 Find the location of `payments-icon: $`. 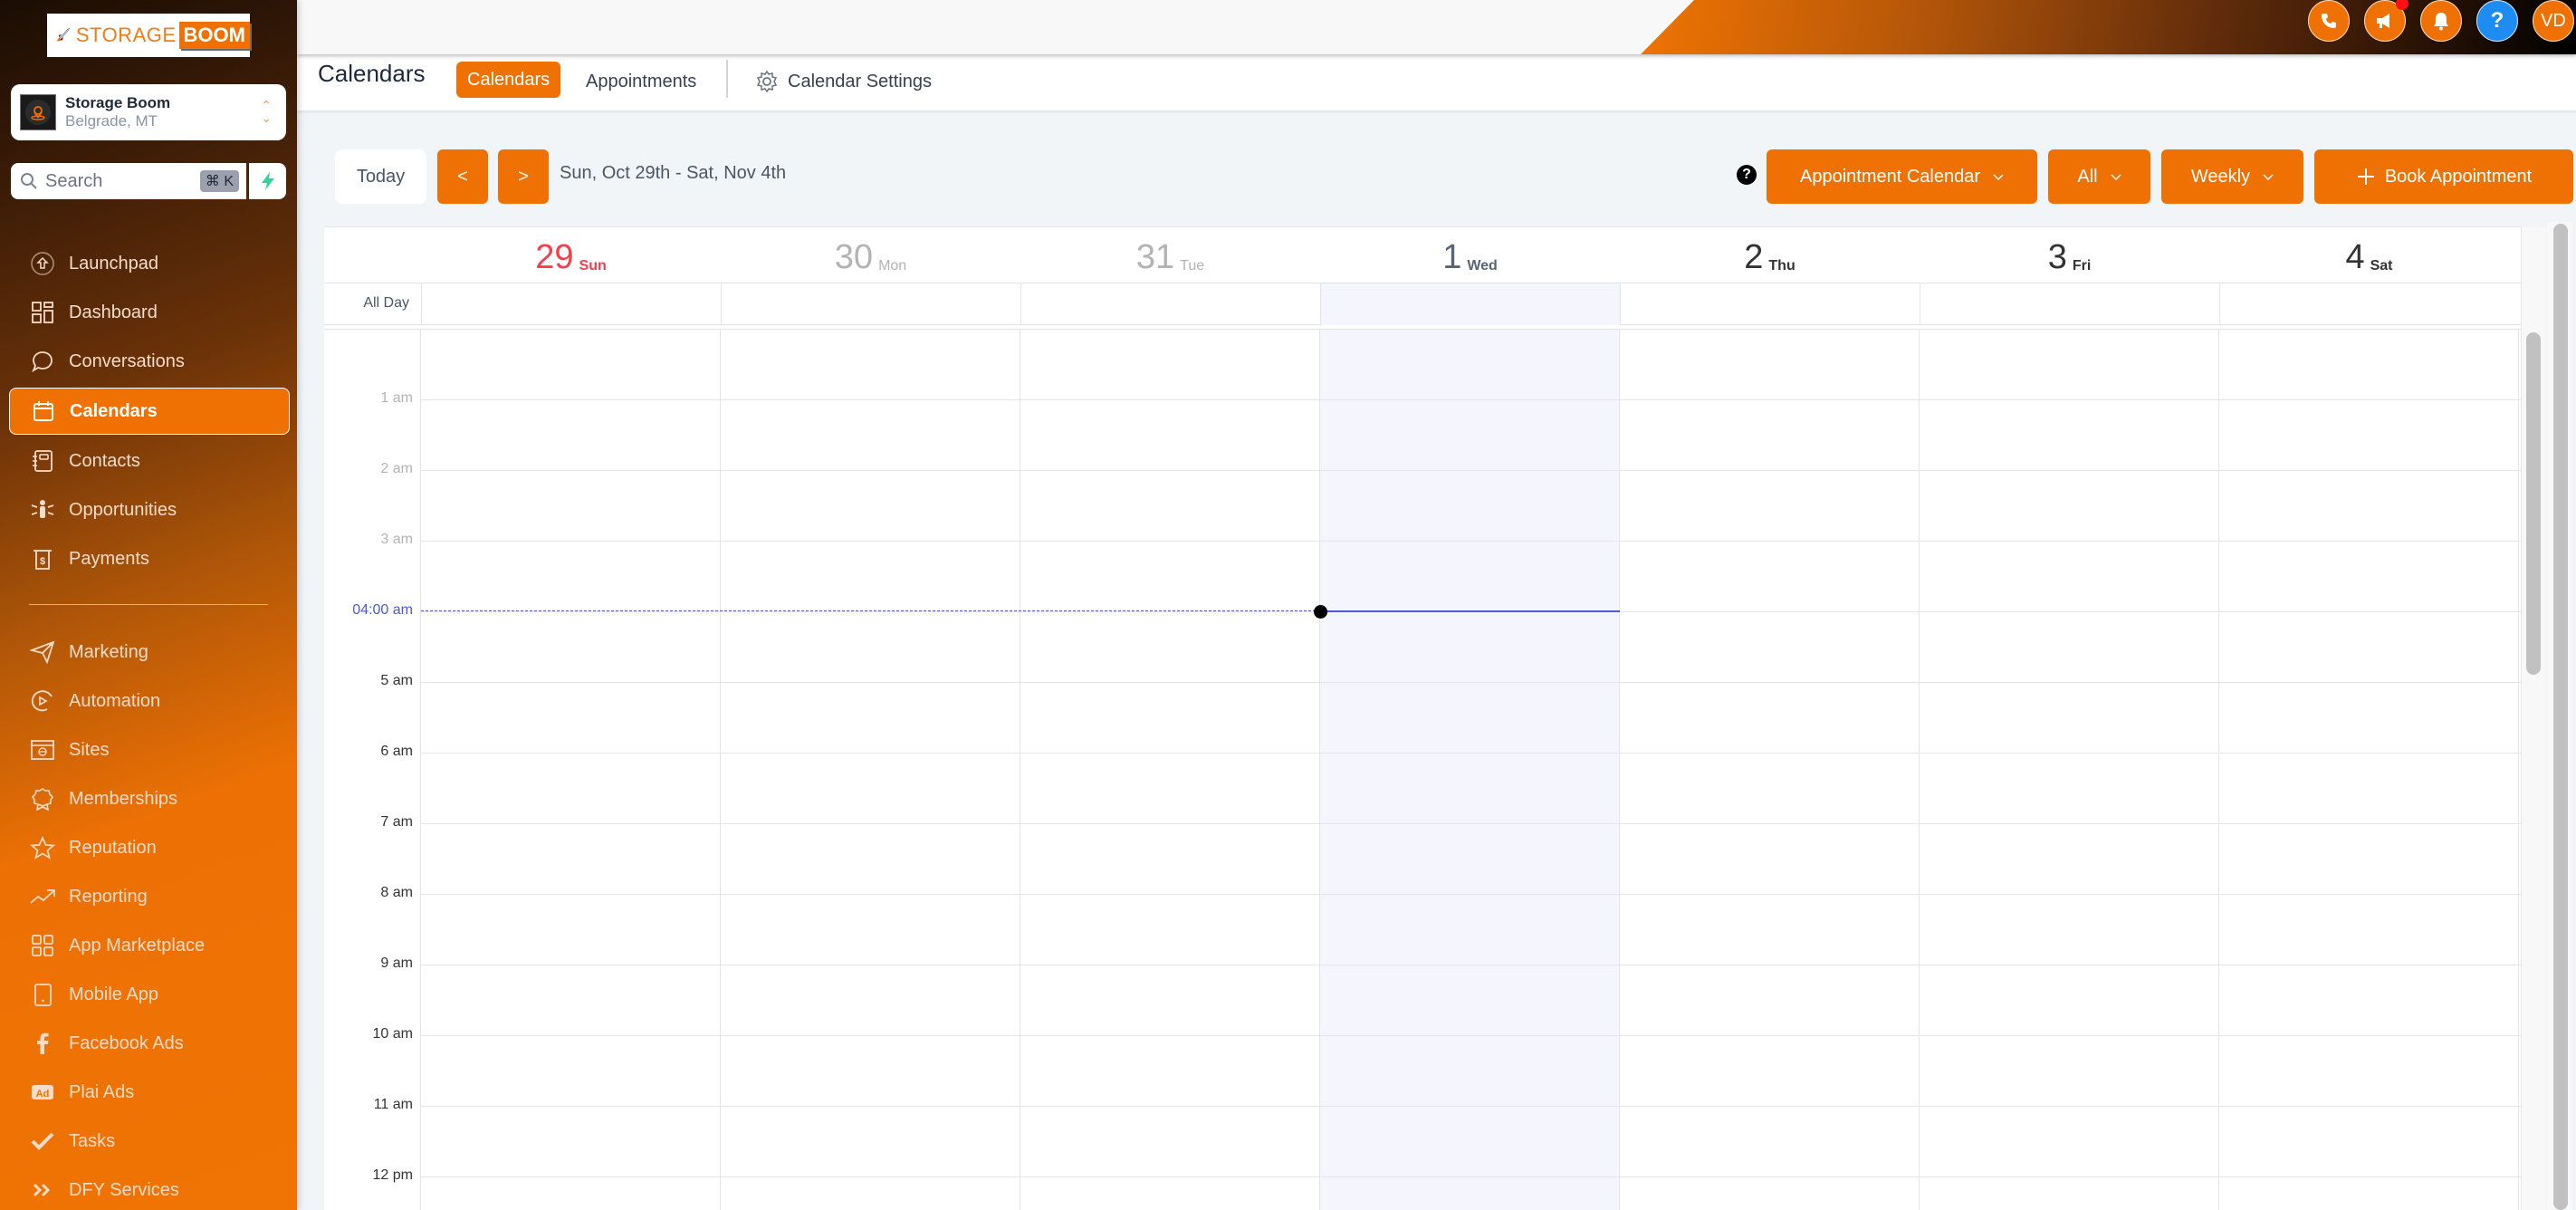

payments-icon: $ is located at coordinates (42, 558).